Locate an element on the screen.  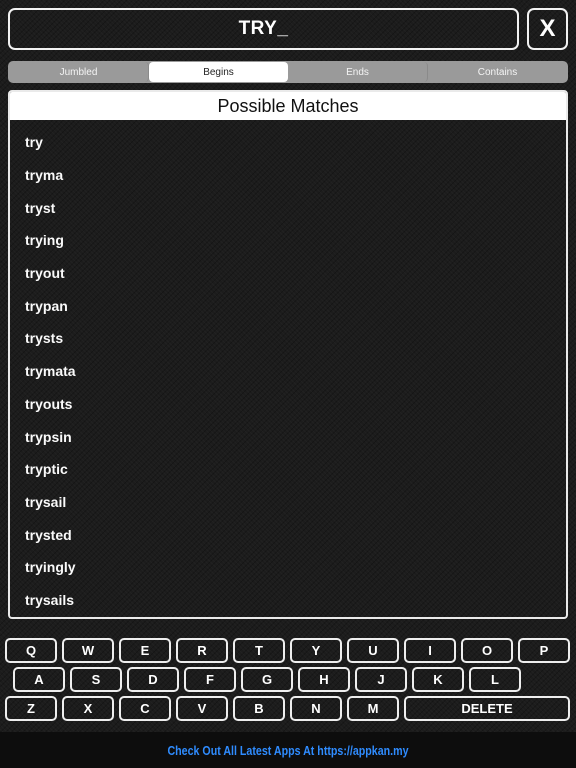
key-w: W is located at coordinates (88, 650).